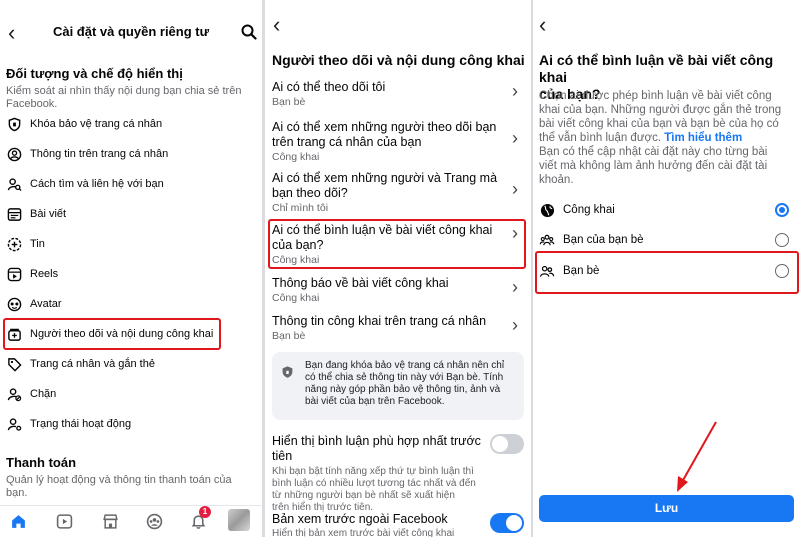 The image size is (800, 537). I want to click on menu-item-reels: Reels, so click(32, 274).